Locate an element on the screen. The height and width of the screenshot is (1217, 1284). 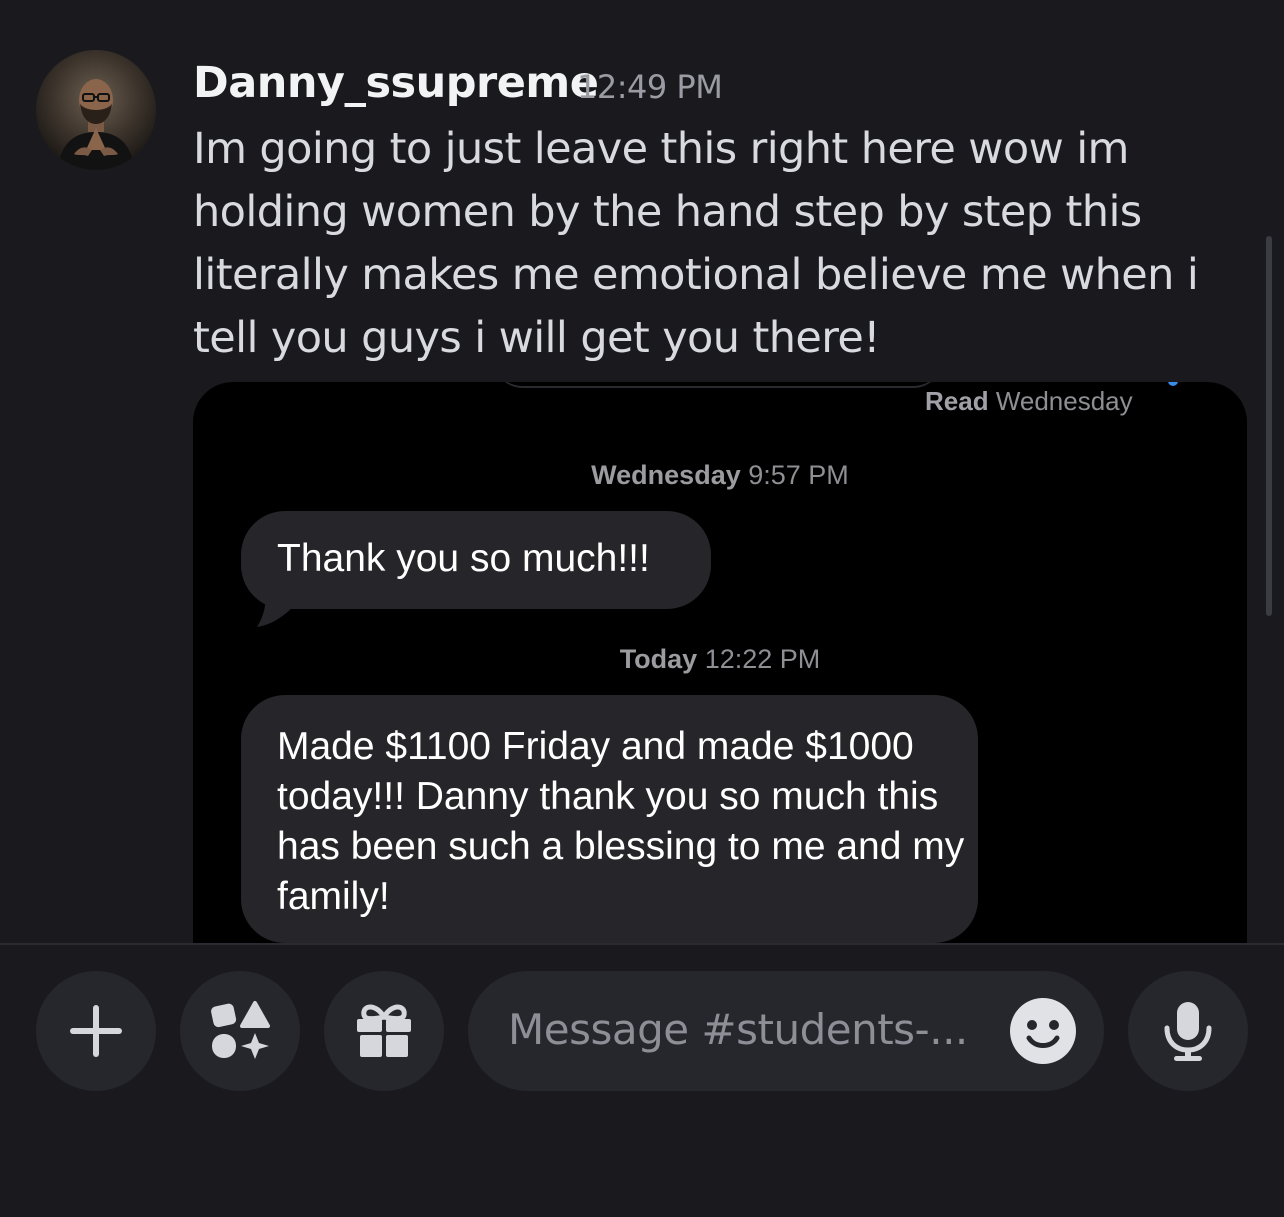
emoji-button is located at coordinates (1043, 1031).